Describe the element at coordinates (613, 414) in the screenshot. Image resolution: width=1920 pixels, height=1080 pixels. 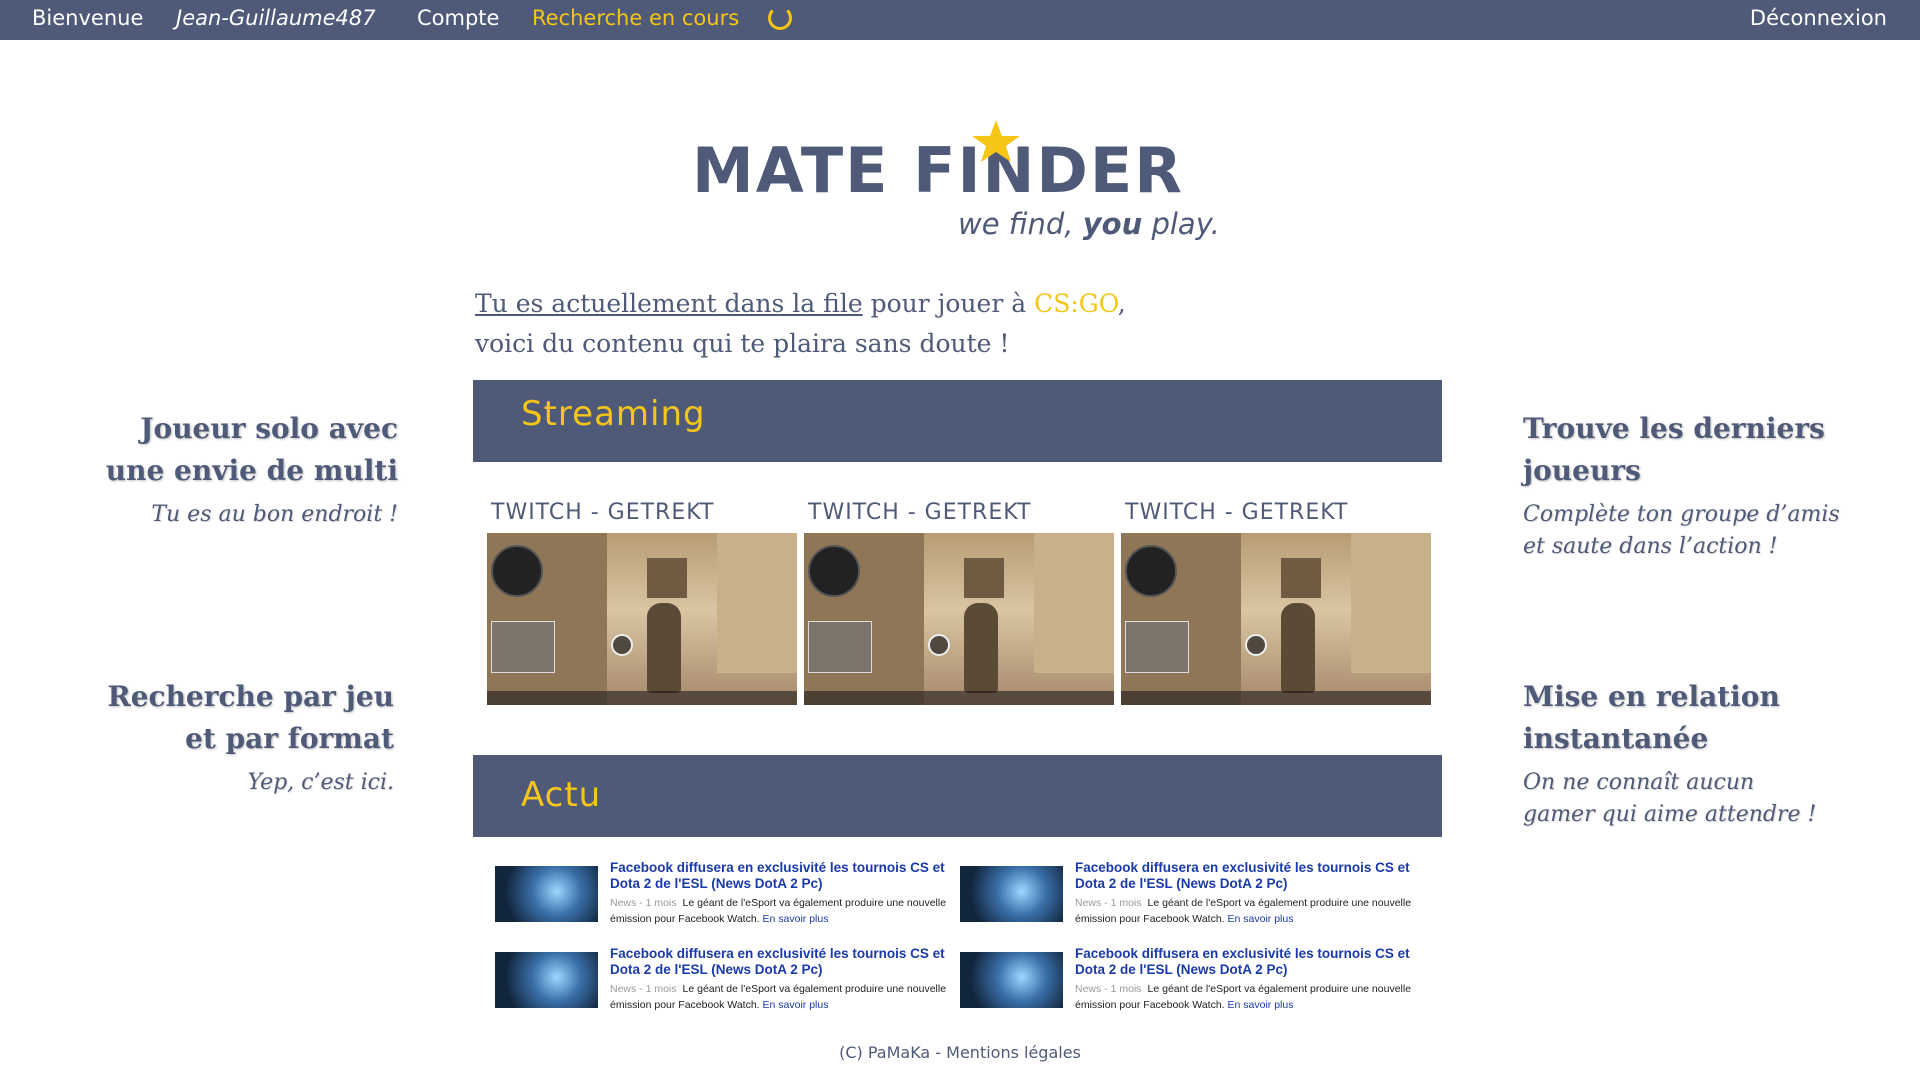
I see `streaming-title: Streaming` at that location.